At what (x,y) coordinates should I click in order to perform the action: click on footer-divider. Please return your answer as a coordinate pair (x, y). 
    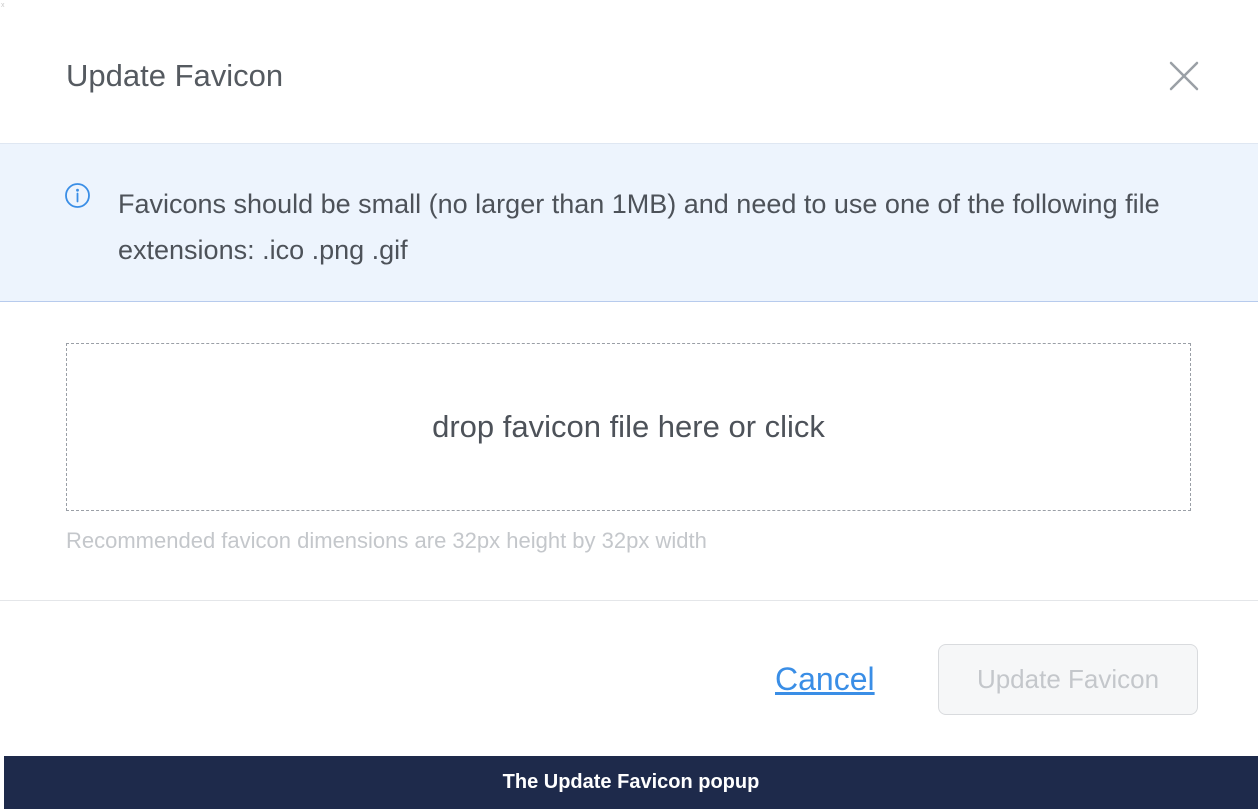
    Looking at the image, I should click on (629, 600).